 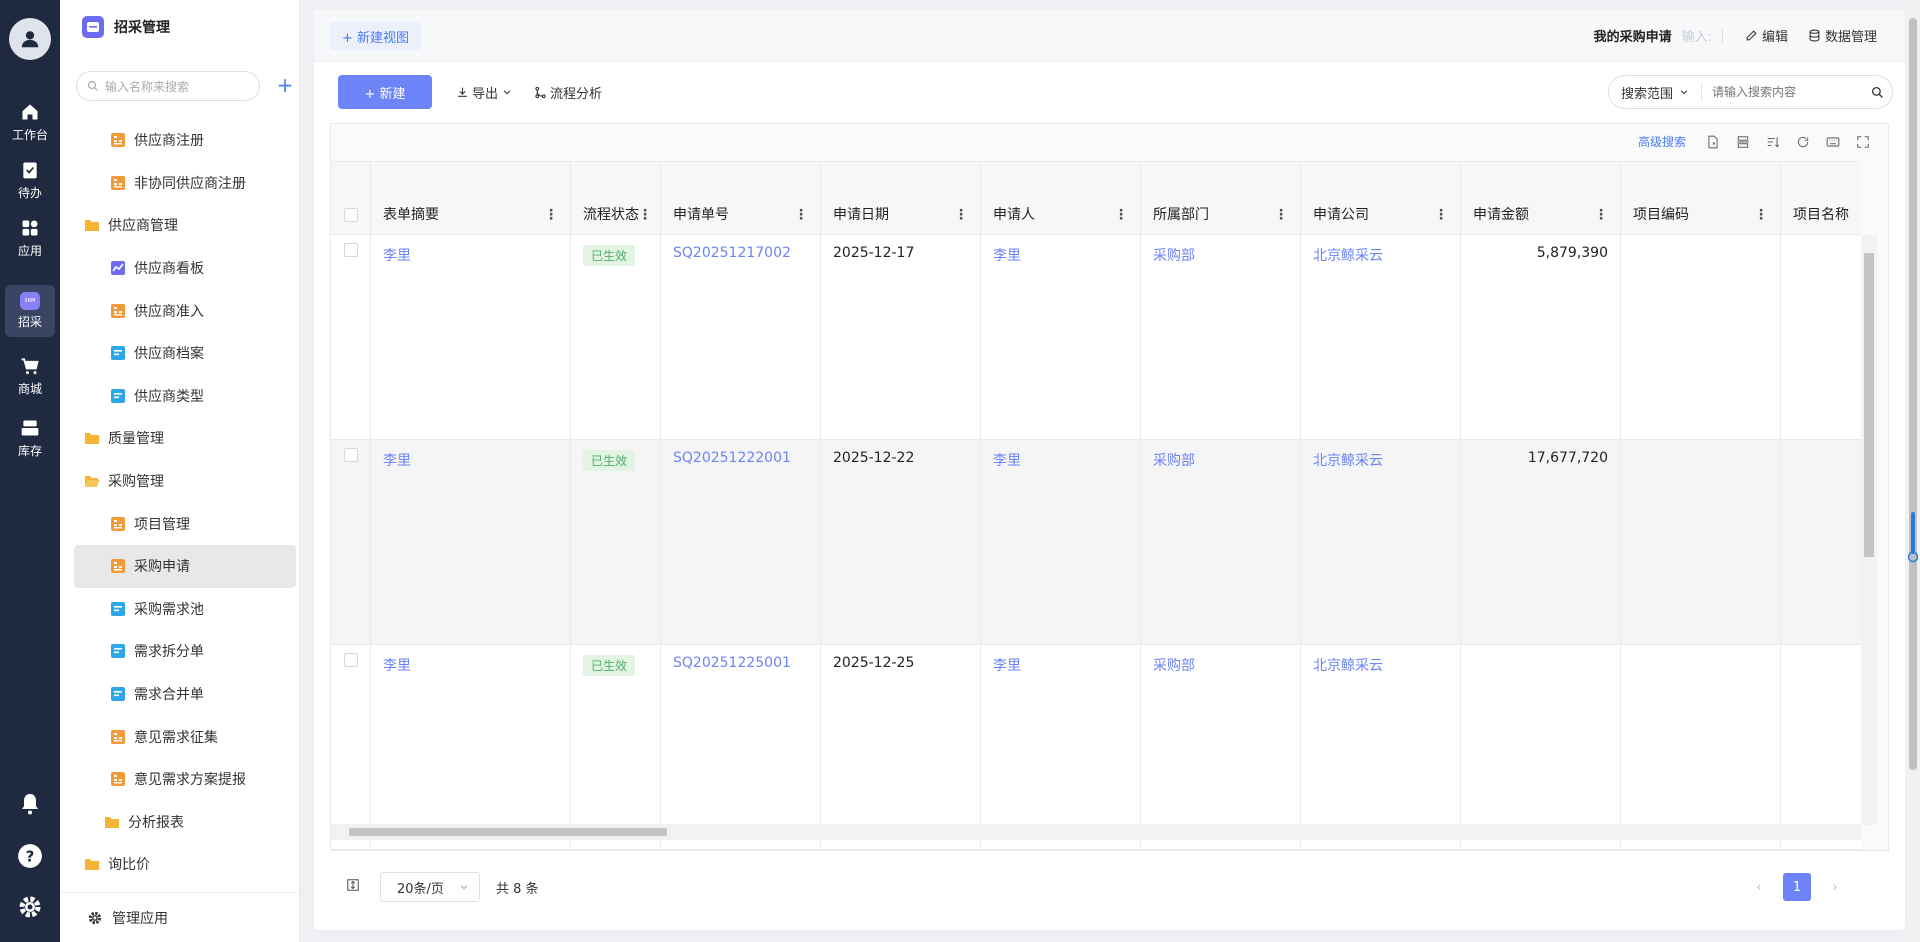 What do you see at coordinates (350, 215) in the screenshot?
I see `select-all-checkbox` at bounding box center [350, 215].